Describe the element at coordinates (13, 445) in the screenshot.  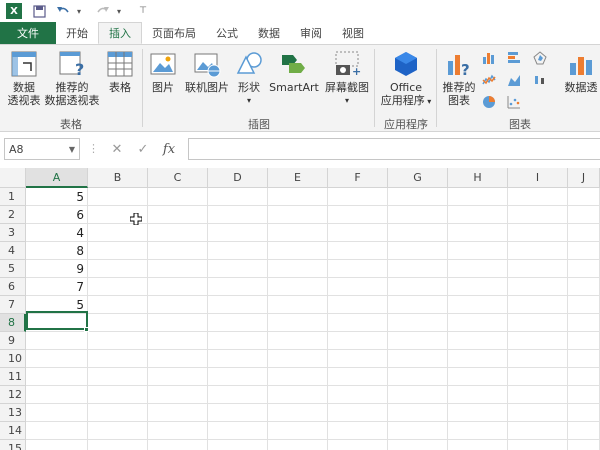
I see `row-header-15: 15` at that location.